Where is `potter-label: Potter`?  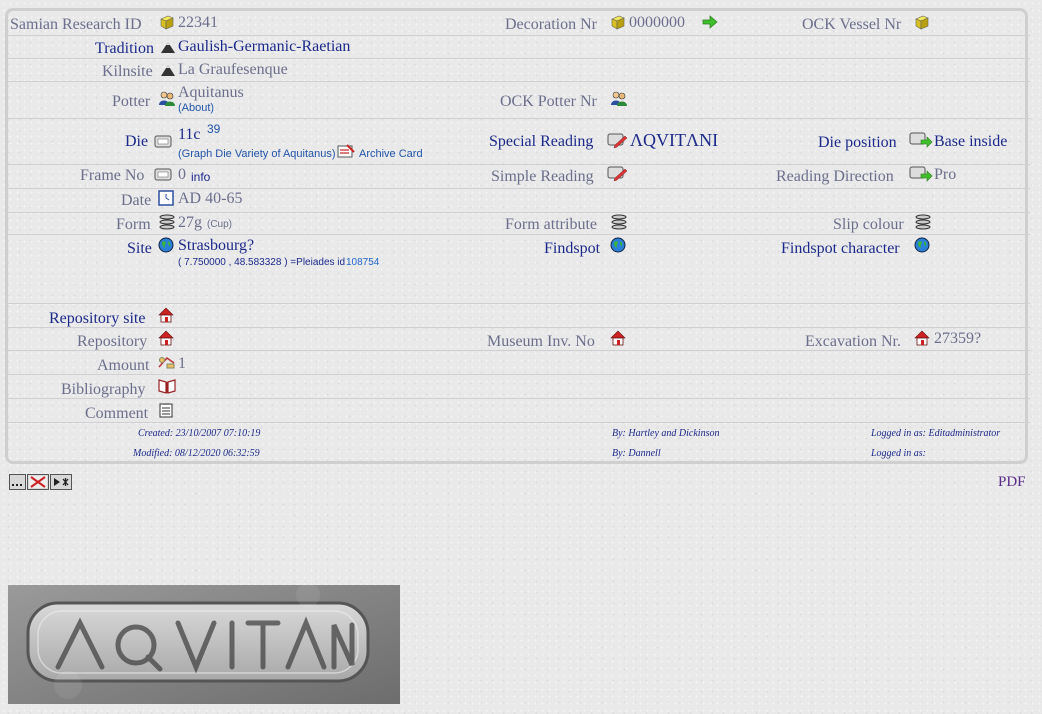
potter-label: Potter is located at coordinates (131, 101).